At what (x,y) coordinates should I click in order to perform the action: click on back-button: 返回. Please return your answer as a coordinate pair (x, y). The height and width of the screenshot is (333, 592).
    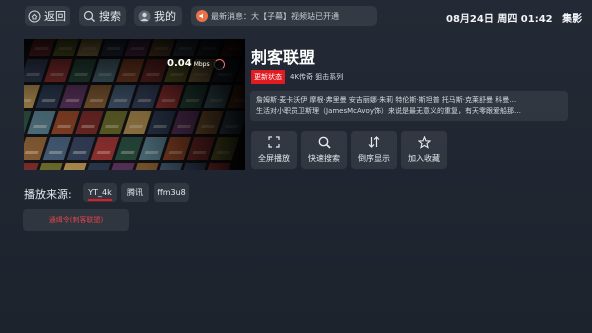
    Looking at the image, I should click on (47, 16).